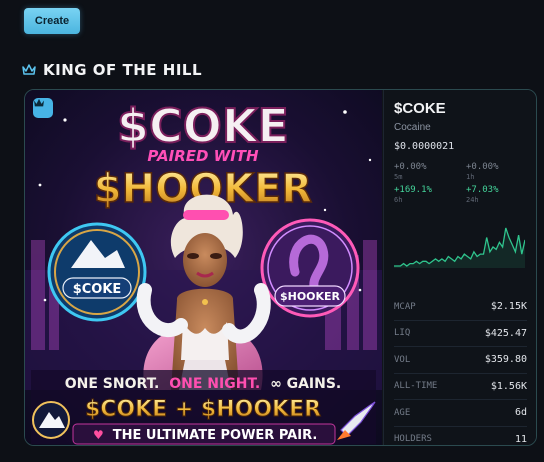 The image size is (544, 462). What do you see at coordinates (52, 21) in the screenshot?
I see `create-button: Create` at bounding box center [52, 21].